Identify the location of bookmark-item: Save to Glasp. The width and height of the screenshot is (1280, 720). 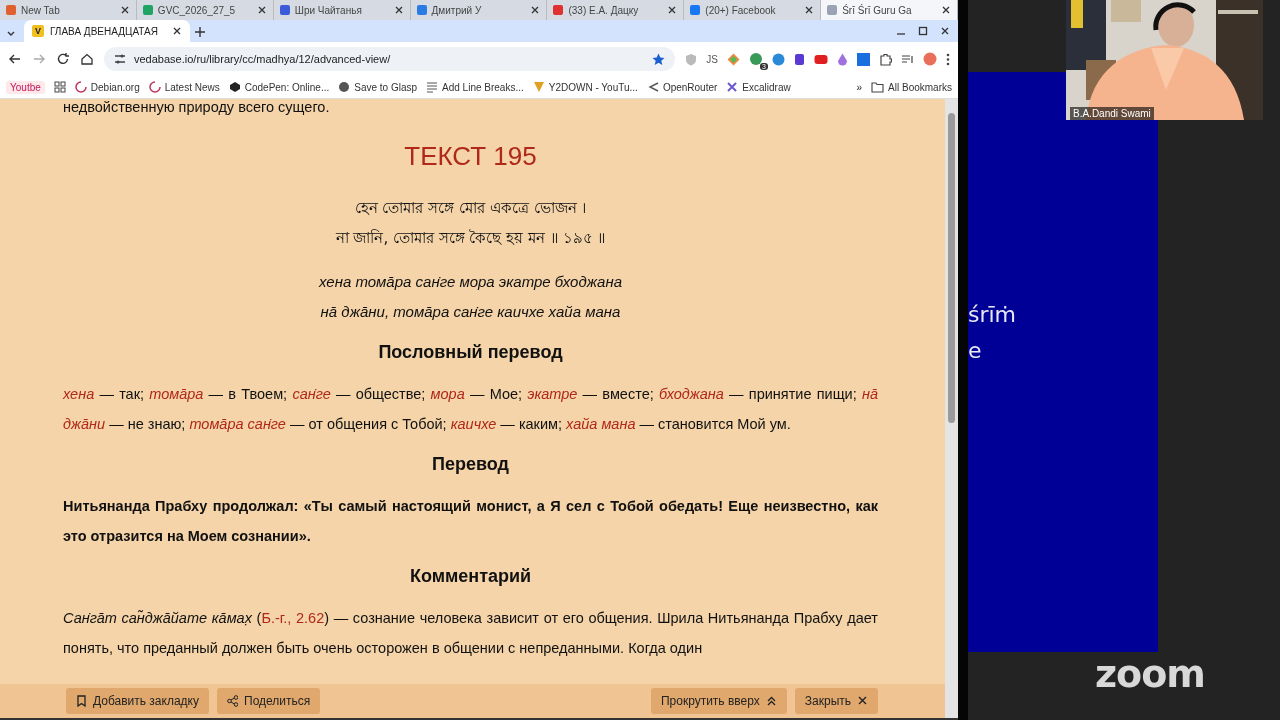
(378, 87).